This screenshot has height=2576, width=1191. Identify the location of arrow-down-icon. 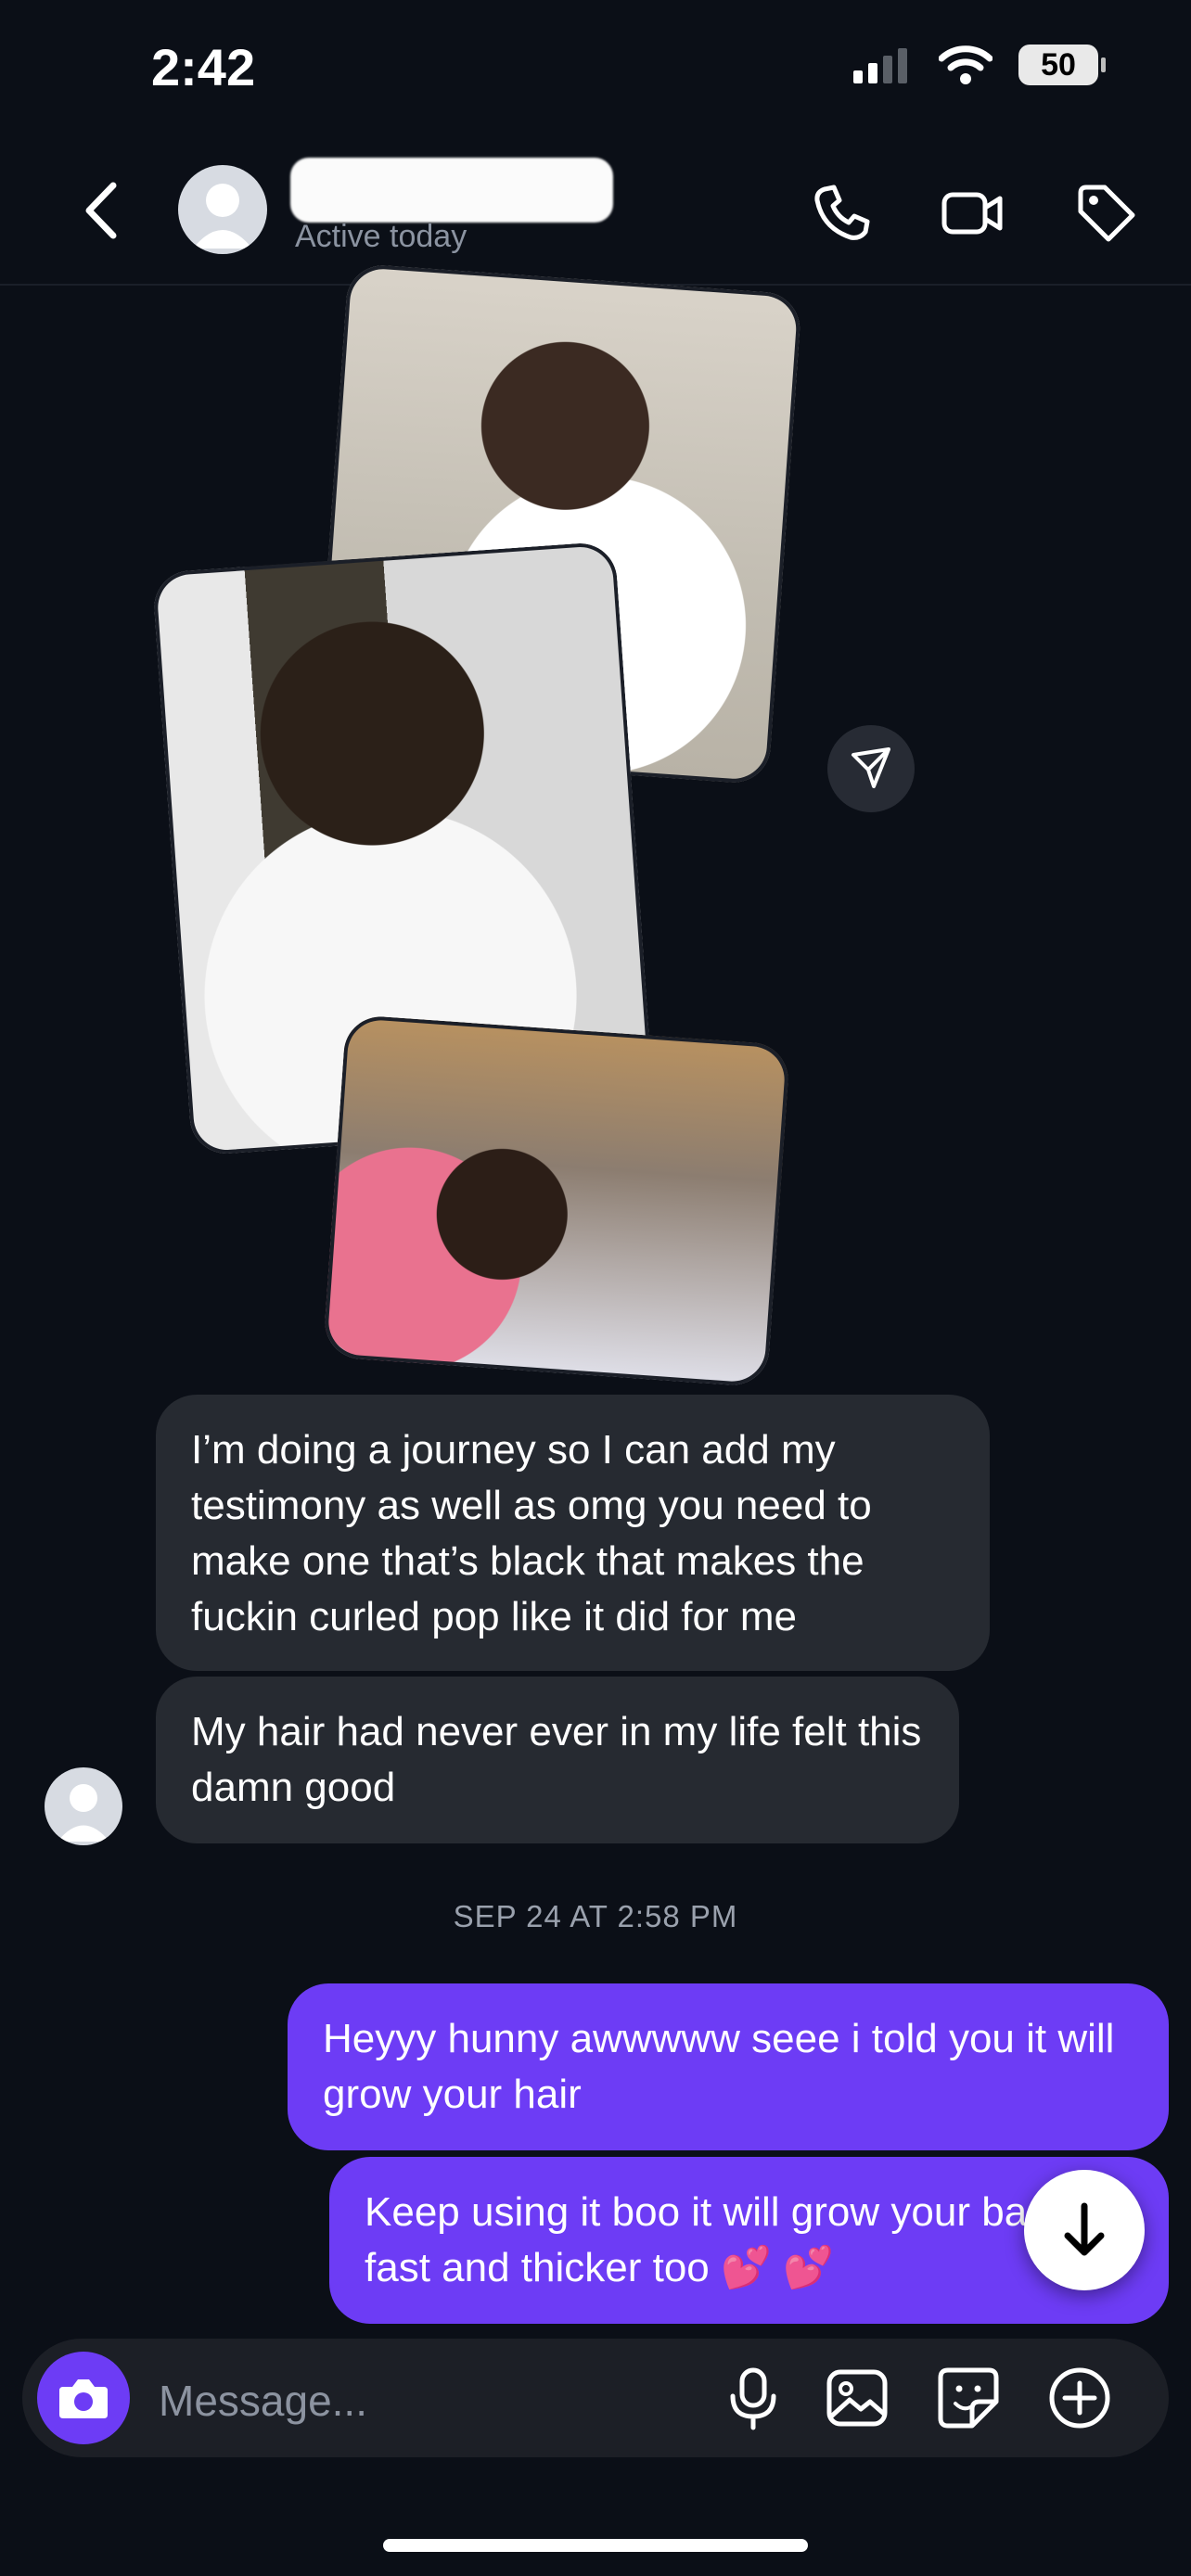
(1084, 2229).